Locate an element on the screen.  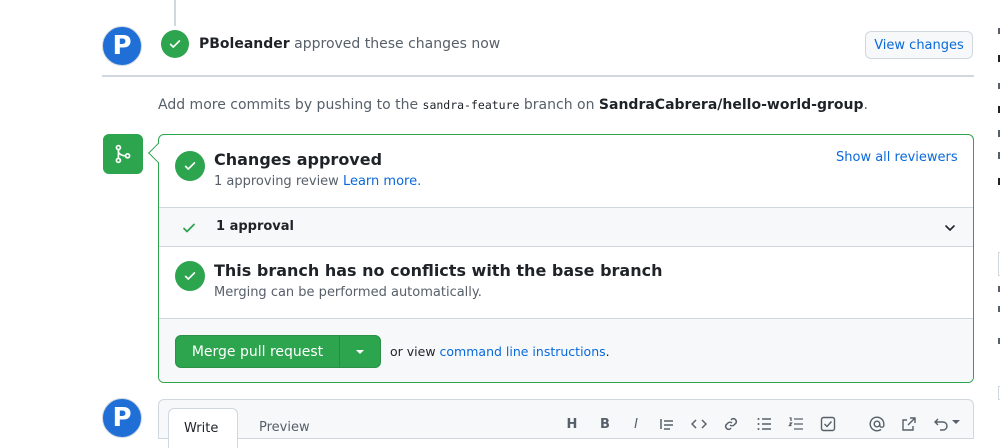
bold-tool: B is located at coordinates (605, 424).